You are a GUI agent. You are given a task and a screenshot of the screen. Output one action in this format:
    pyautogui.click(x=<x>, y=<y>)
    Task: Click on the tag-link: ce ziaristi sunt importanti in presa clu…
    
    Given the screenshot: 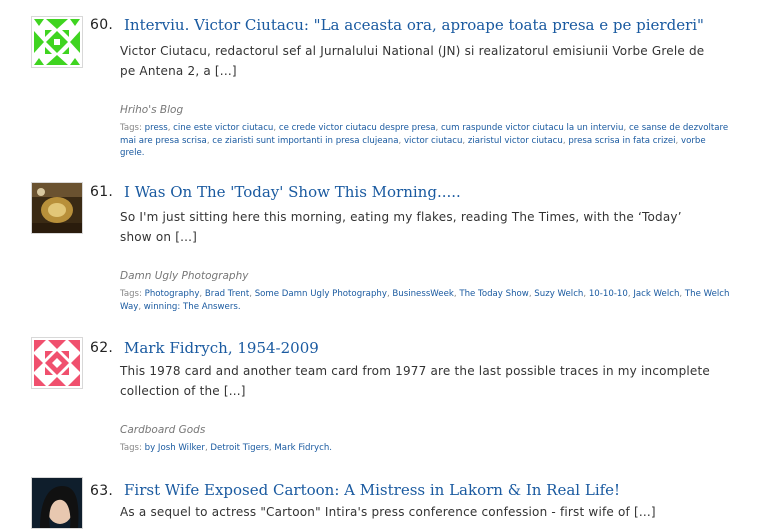 What is the action you would take?
    pyautogui.click(x=305, y=141)
    